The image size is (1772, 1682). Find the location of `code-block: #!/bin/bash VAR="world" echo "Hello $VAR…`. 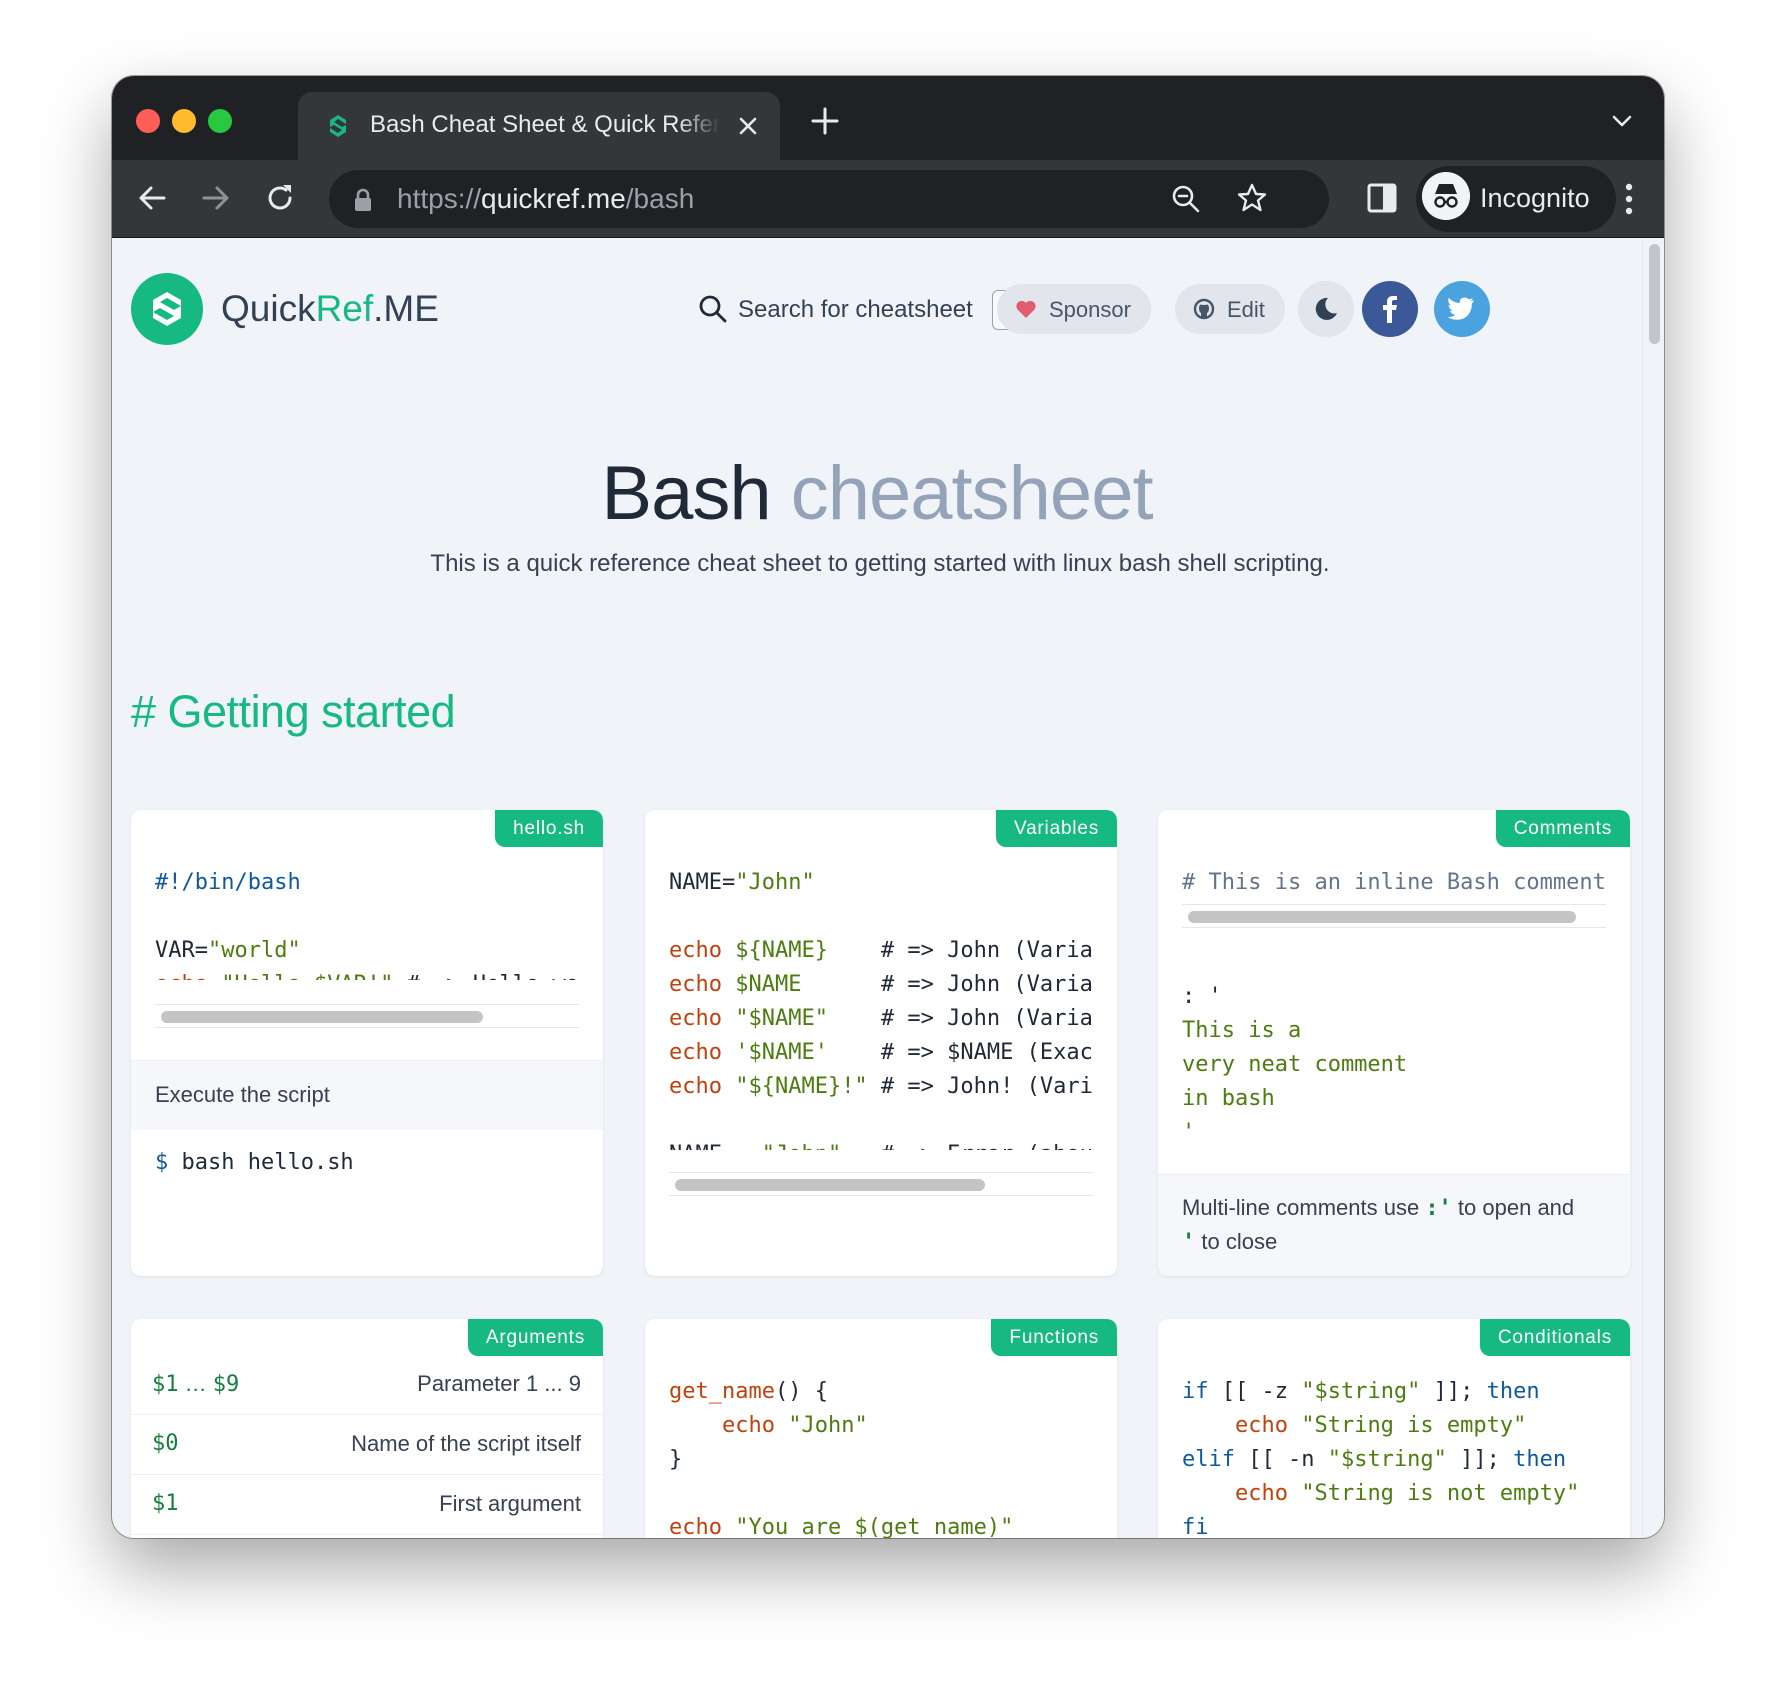

code-block: #!/bin/bash VAR="world" echo "Hello $VAR… is located at coordinates (367, 925).